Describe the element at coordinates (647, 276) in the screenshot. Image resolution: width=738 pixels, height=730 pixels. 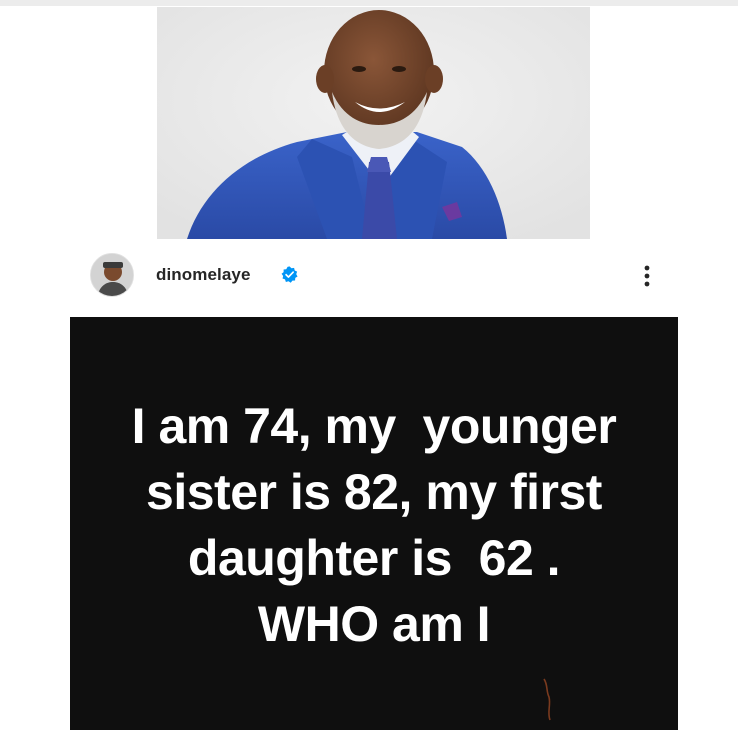
I see `more-options-icon` at that location.